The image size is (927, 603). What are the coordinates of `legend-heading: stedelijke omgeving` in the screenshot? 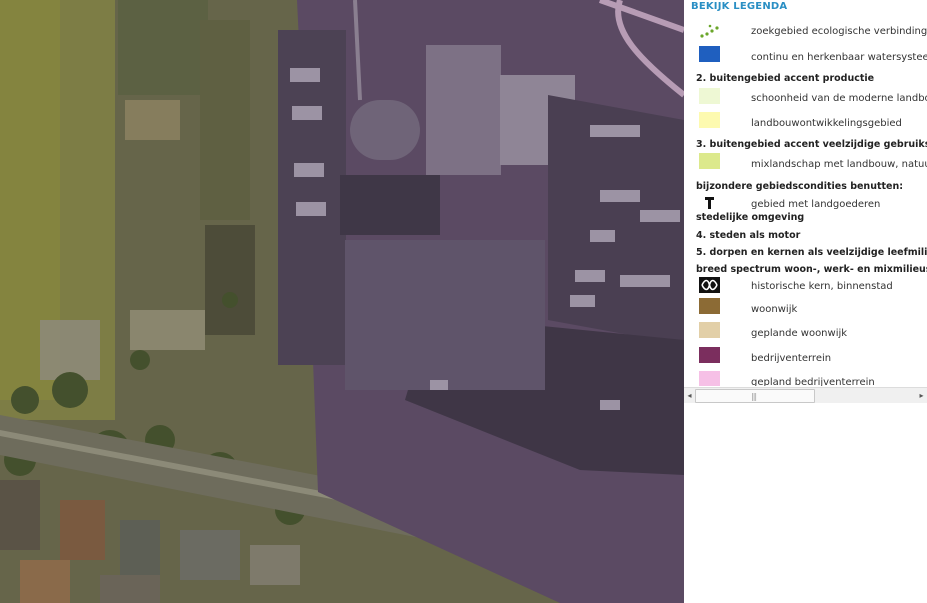 It's located at (750, 217).